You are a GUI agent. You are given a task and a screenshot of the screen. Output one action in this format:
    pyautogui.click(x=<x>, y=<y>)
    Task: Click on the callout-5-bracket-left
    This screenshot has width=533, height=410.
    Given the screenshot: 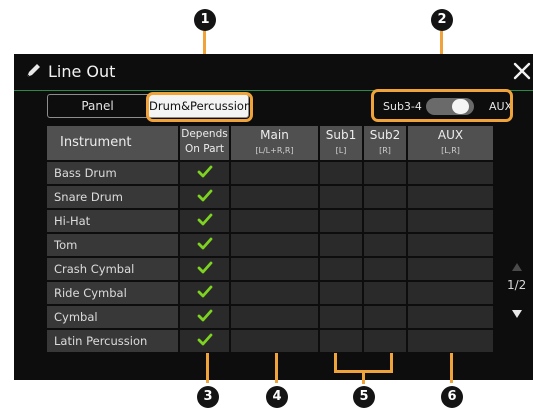 What is the action you would take?
    pyautogui.click(x=335, y=361)
    